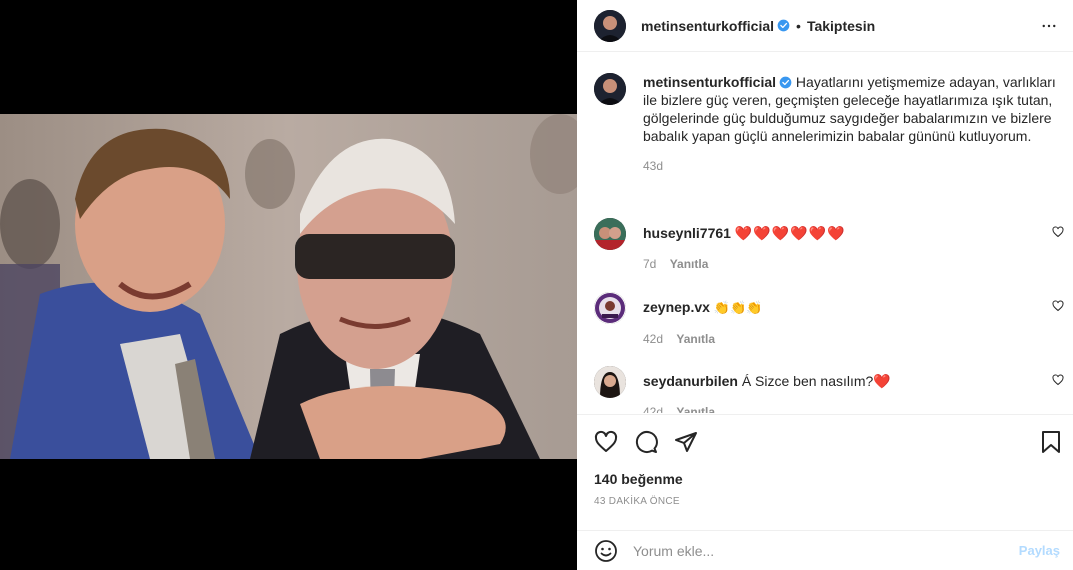  What do you see at coordinates (738, 307) in the screenshot?
I see `comment-text: 👏👏👏` at bounding box center [738, 307].